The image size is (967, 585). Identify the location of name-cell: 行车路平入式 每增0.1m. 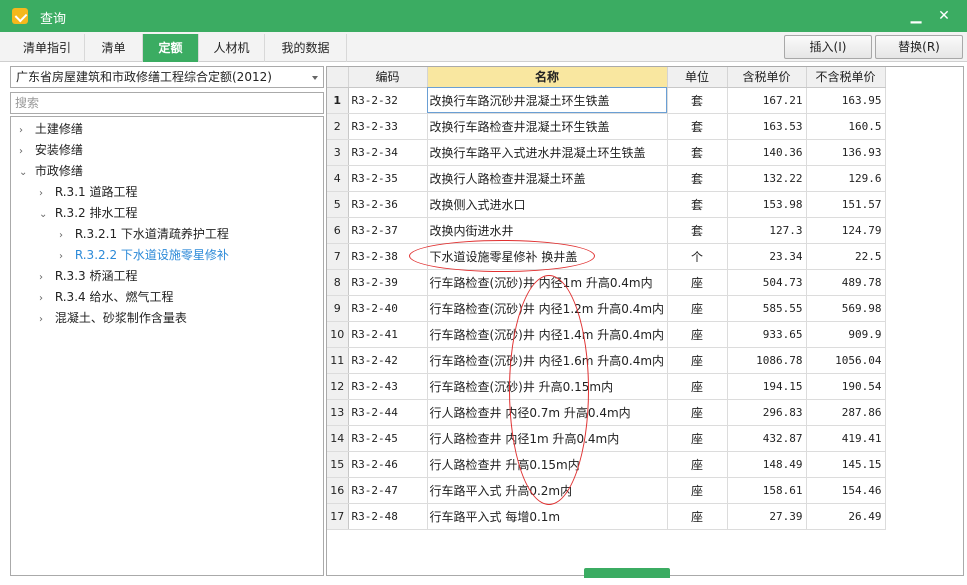
(547, 516).